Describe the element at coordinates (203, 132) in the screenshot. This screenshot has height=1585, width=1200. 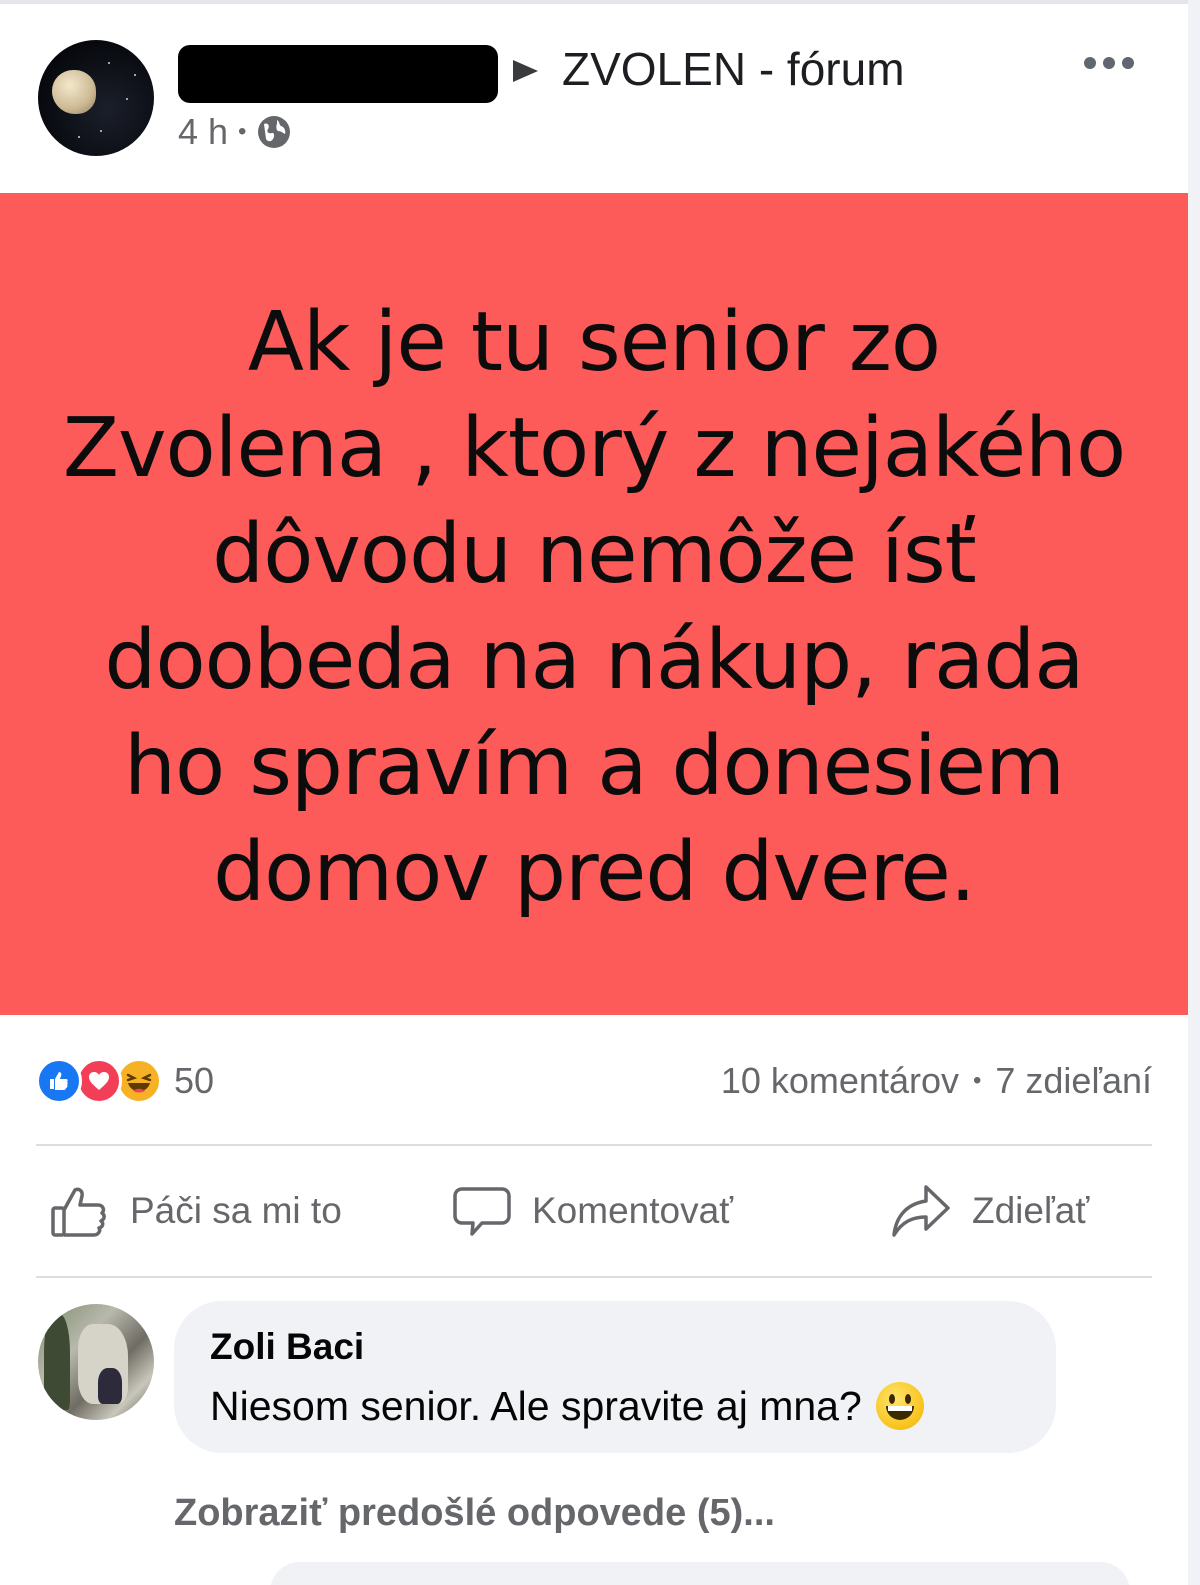
I see `post-time: 4 h` at that location.